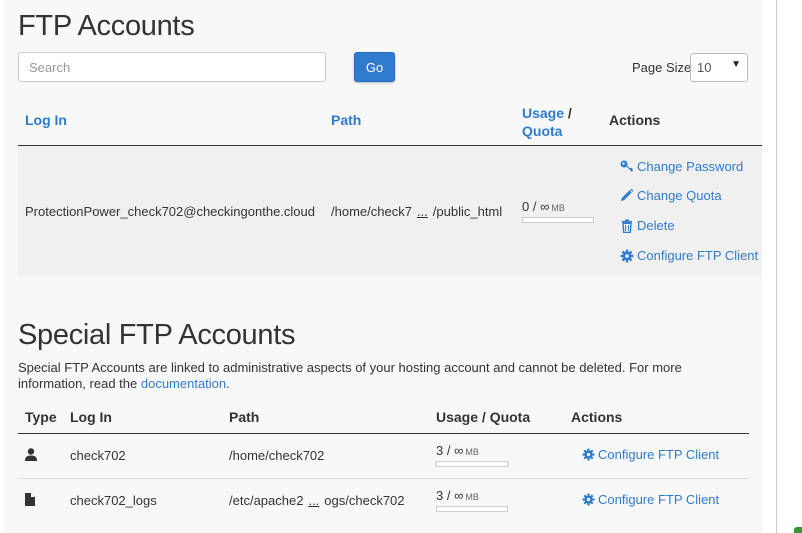 This screenshot has height=533, width=802. I want to click on sort-quota-link: Quota, so click(542, 131).